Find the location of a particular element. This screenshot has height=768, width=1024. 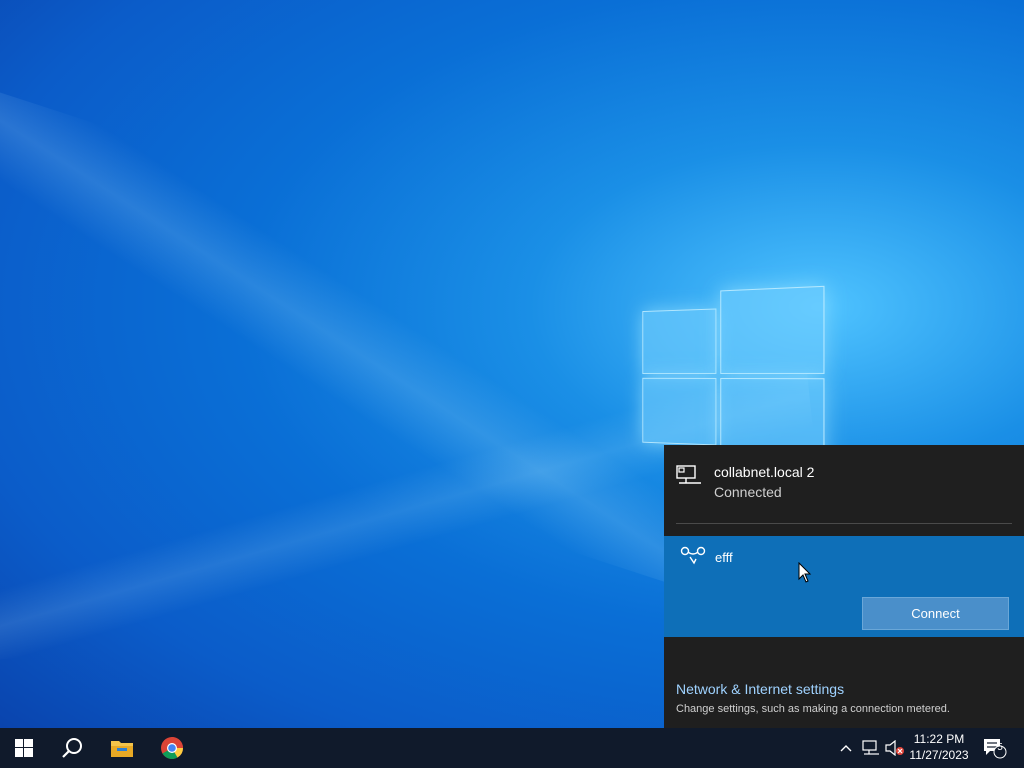

wifi-network-item: efff Connect is located at coordinates (844, 586).